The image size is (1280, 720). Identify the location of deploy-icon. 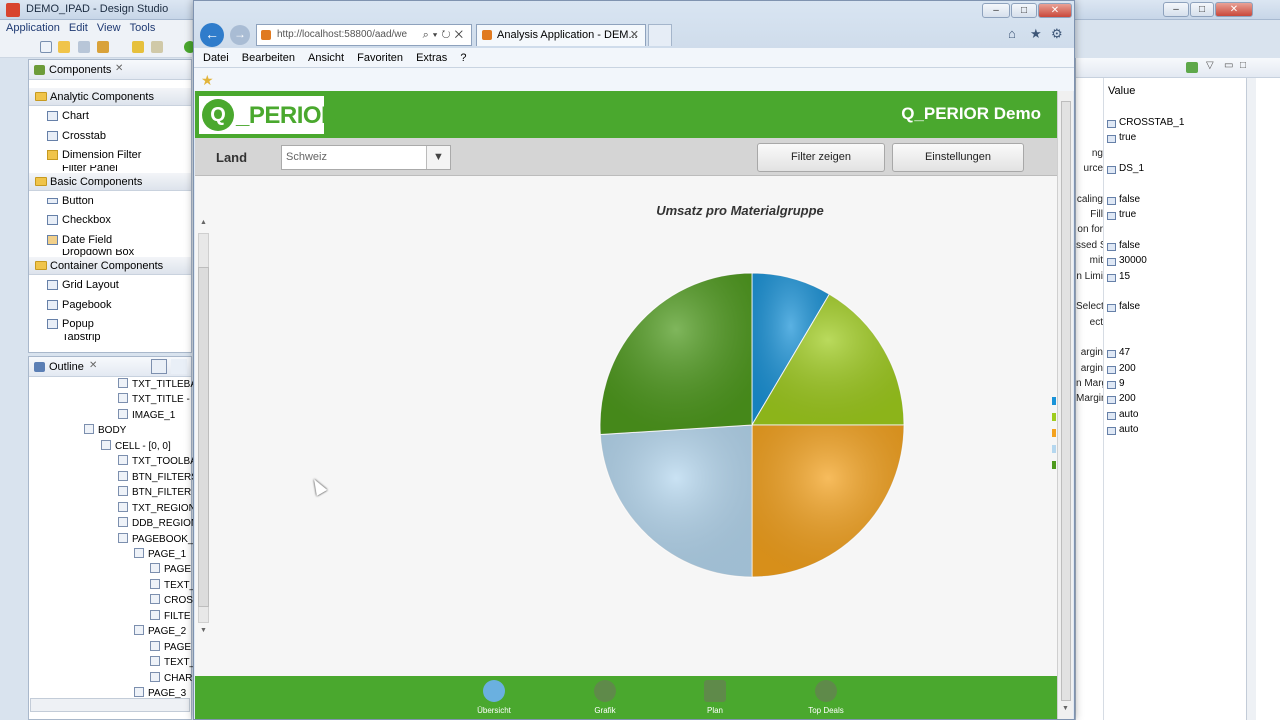
(103, 47).